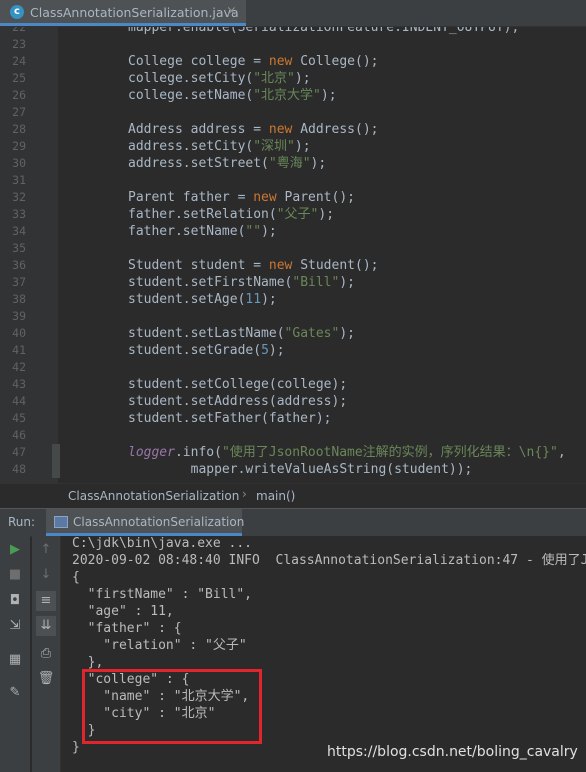 The width and height of the screenshot is (586, 772). What do you see at coordinates (56, 461) in the screenshot?
I see `change-marker` at bounding box center [56, 461].